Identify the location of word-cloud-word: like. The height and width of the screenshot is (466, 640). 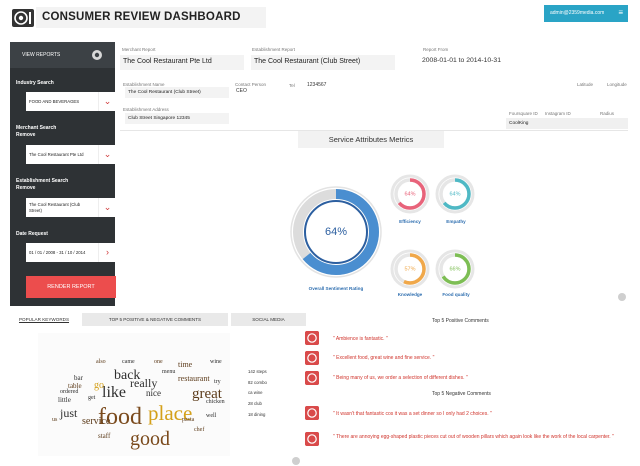
(114, 392).